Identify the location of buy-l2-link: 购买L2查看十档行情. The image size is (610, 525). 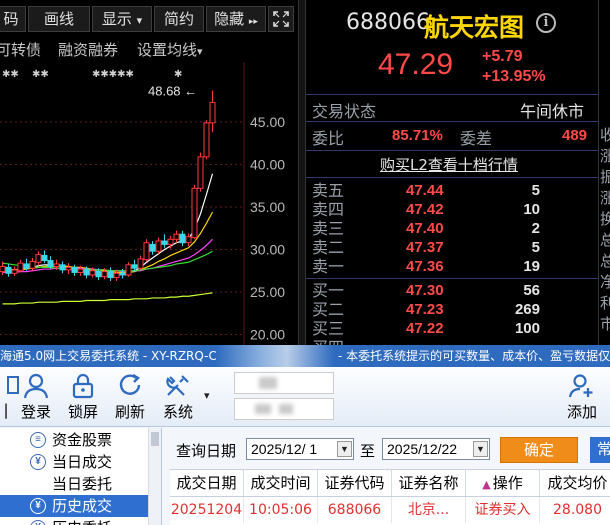
(449, 164).